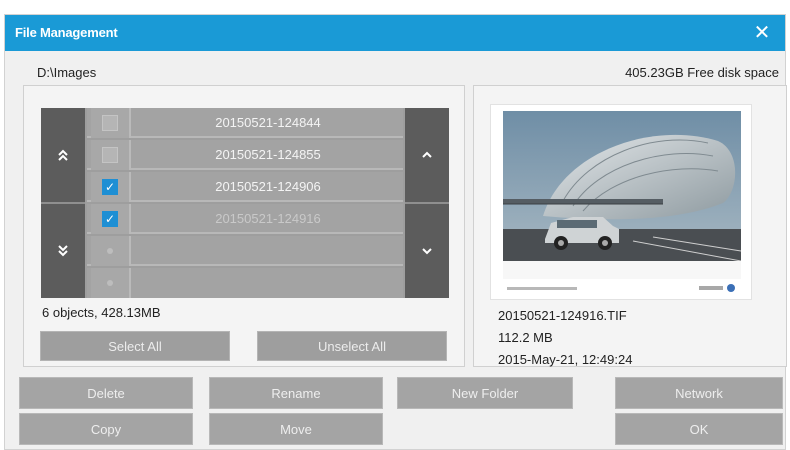 This screenshot has width=790, height=450. What do you see at coordinates (135, 346) in the screenshot?
I see `select-all-button: Select All` at bounding box center [135, 346].